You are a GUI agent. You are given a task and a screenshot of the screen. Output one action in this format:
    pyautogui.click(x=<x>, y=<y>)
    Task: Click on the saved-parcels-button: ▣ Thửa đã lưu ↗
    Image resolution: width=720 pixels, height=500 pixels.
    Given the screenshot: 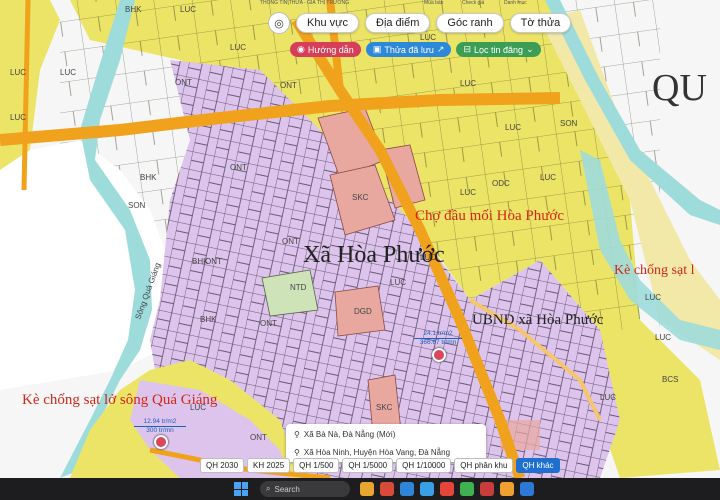 What is the action you would take?
    pyautogui.click(x=408, y=49)
    